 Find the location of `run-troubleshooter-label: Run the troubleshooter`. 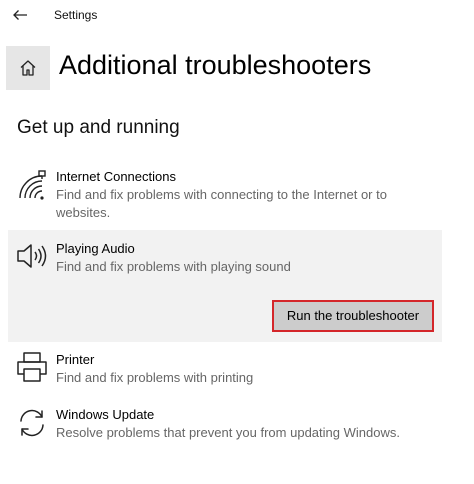

run-troubleshooter-label: Run the troubleshooter is located at coordinates (353, 315).